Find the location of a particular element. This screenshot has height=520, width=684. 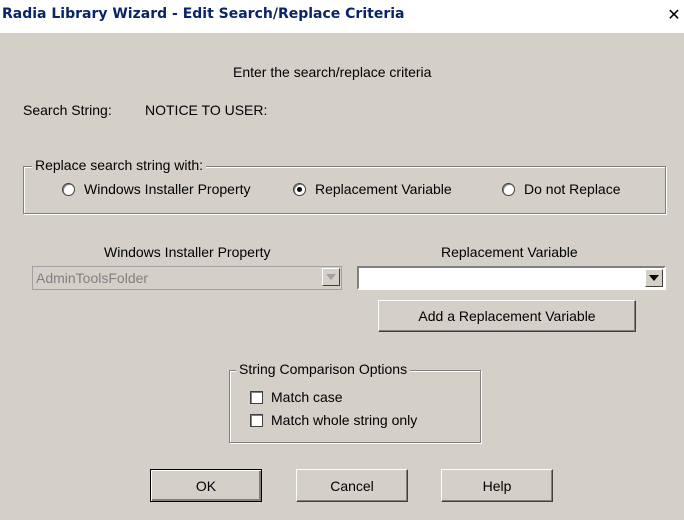

wi-property-label: Windows Installer Property is located at coordinates (187, 252).